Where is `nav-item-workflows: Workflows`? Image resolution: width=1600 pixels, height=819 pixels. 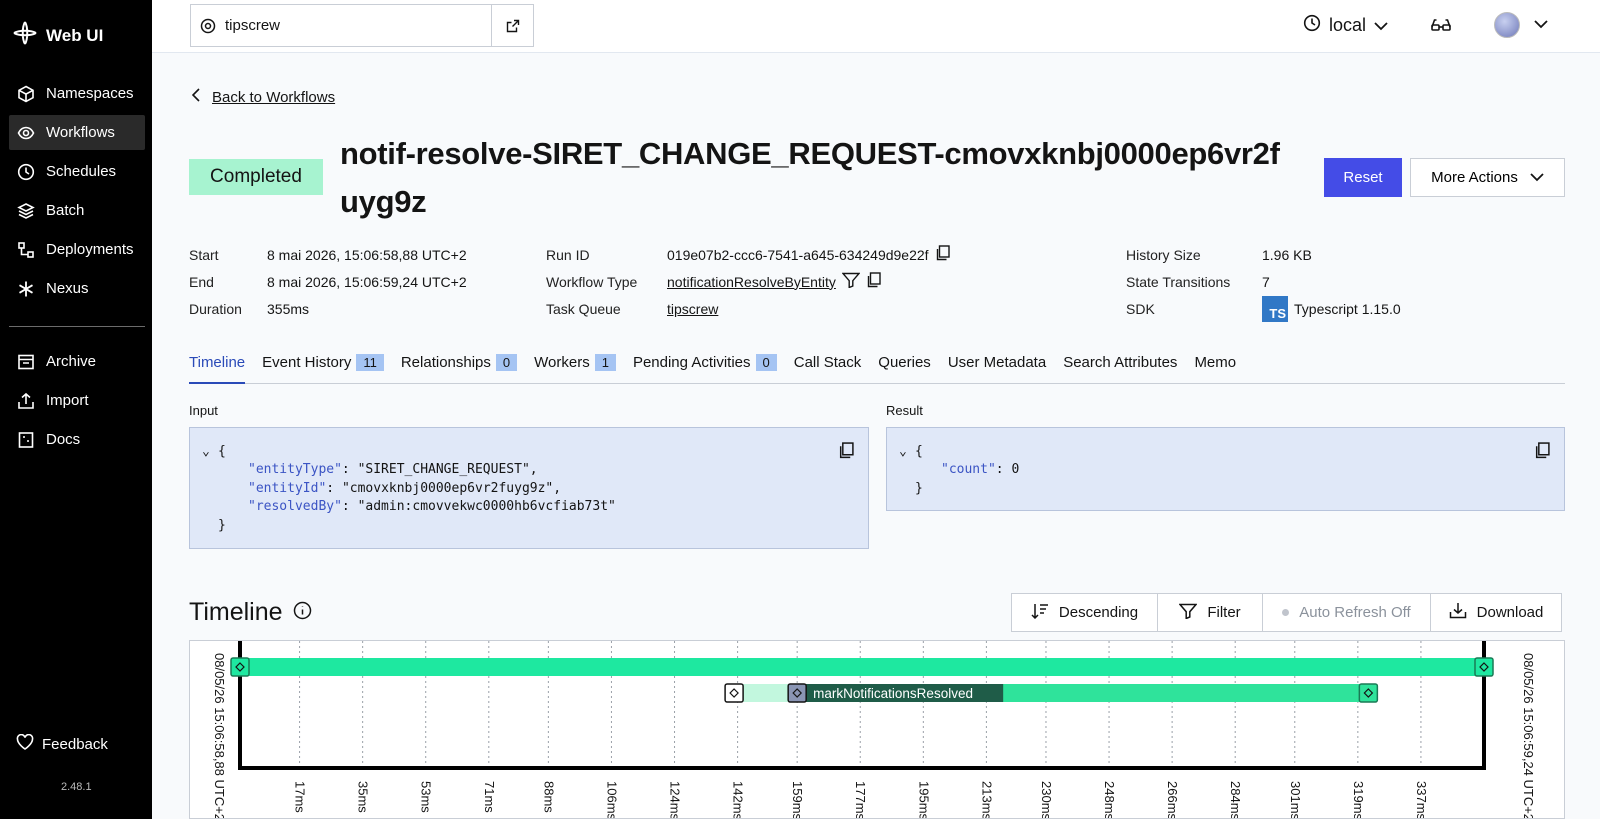 nav-item-workflows: Workflows is located at coordinates (77, 132).